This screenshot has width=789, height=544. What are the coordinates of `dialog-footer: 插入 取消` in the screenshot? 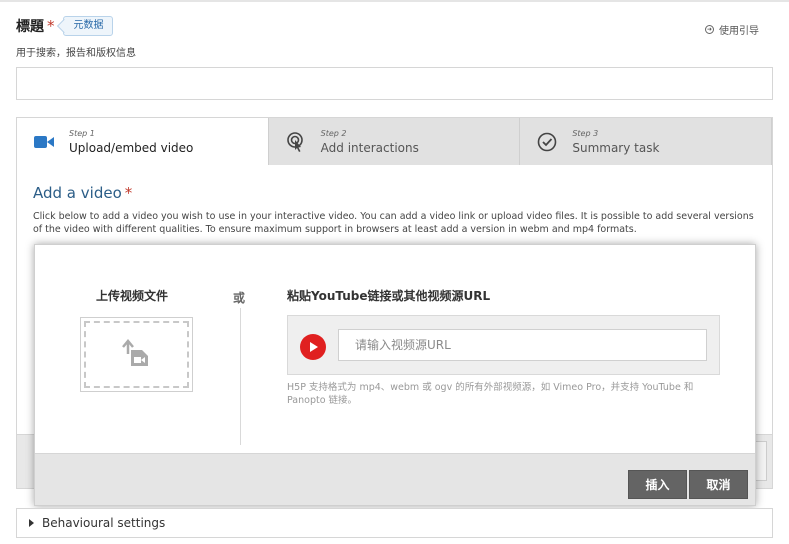 It's located at (395, 479).